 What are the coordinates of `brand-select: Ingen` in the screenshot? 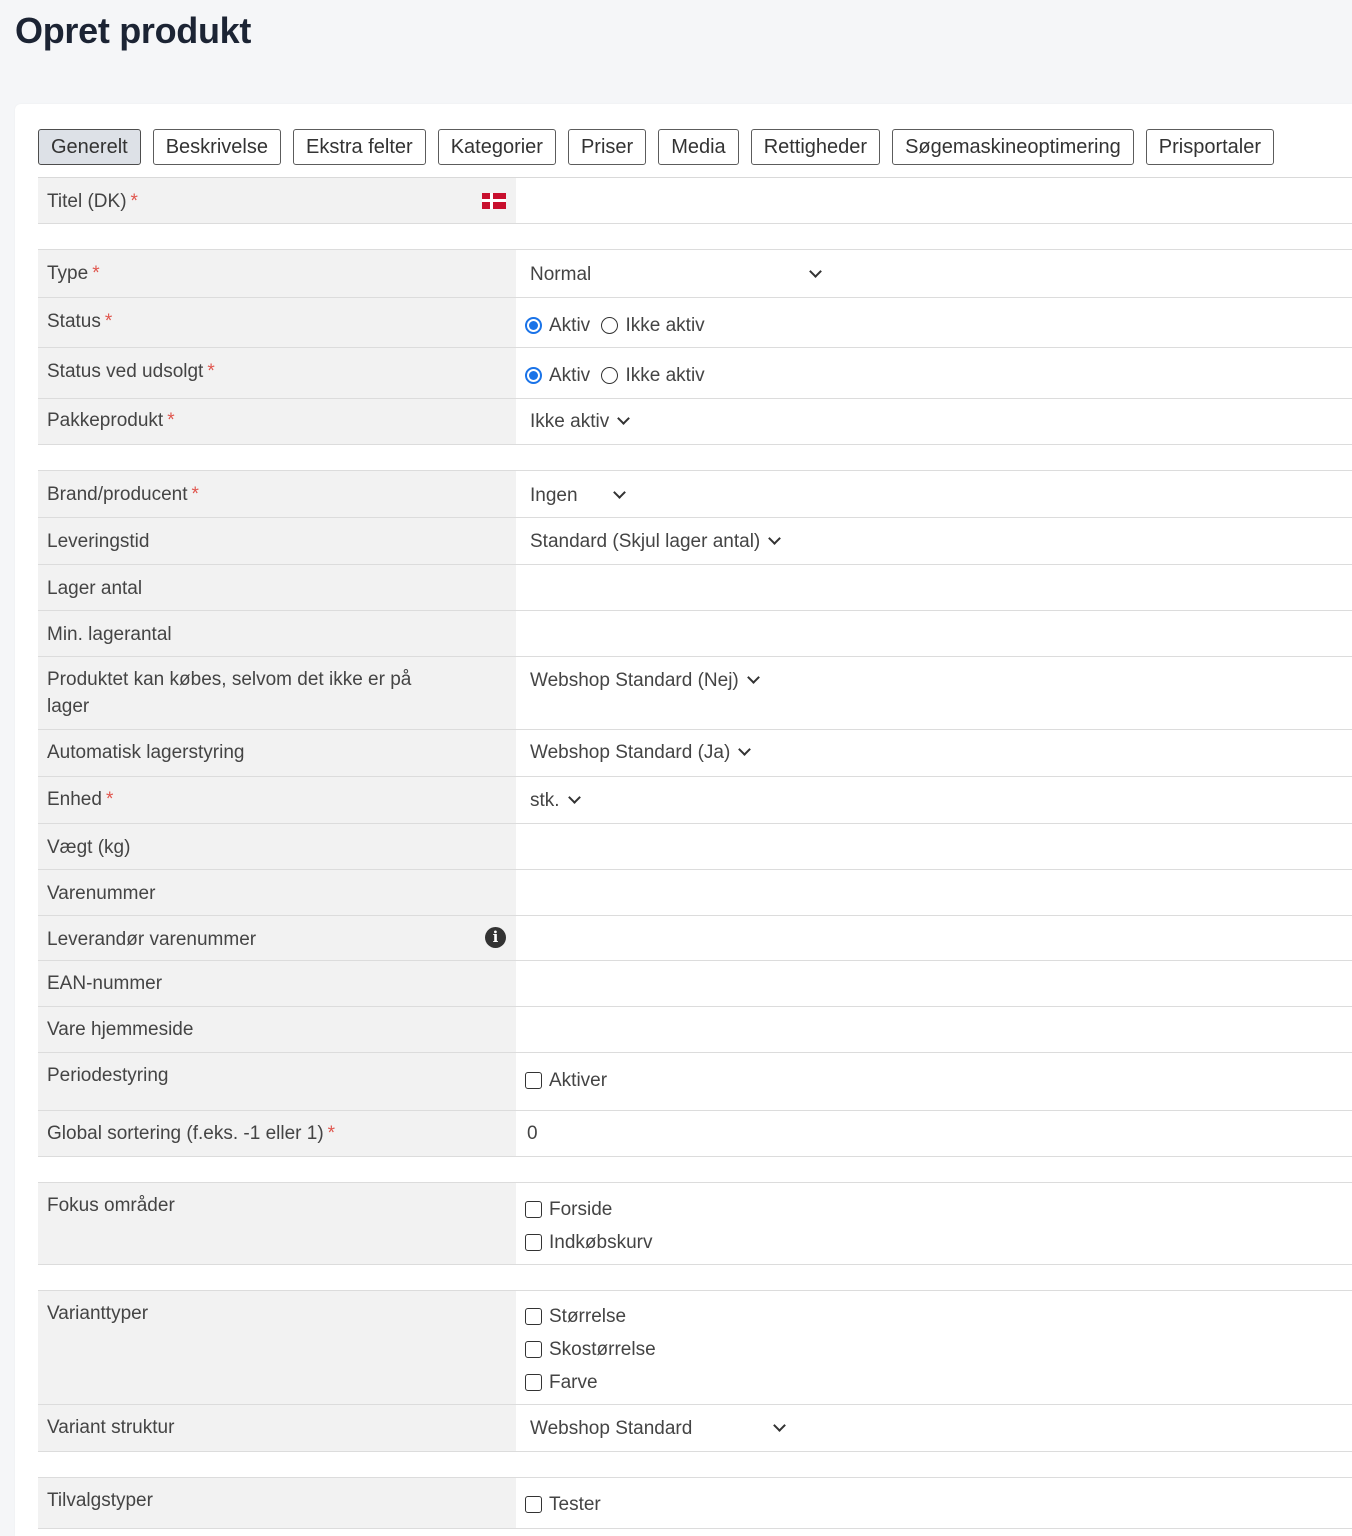 It's located at (578, 495).